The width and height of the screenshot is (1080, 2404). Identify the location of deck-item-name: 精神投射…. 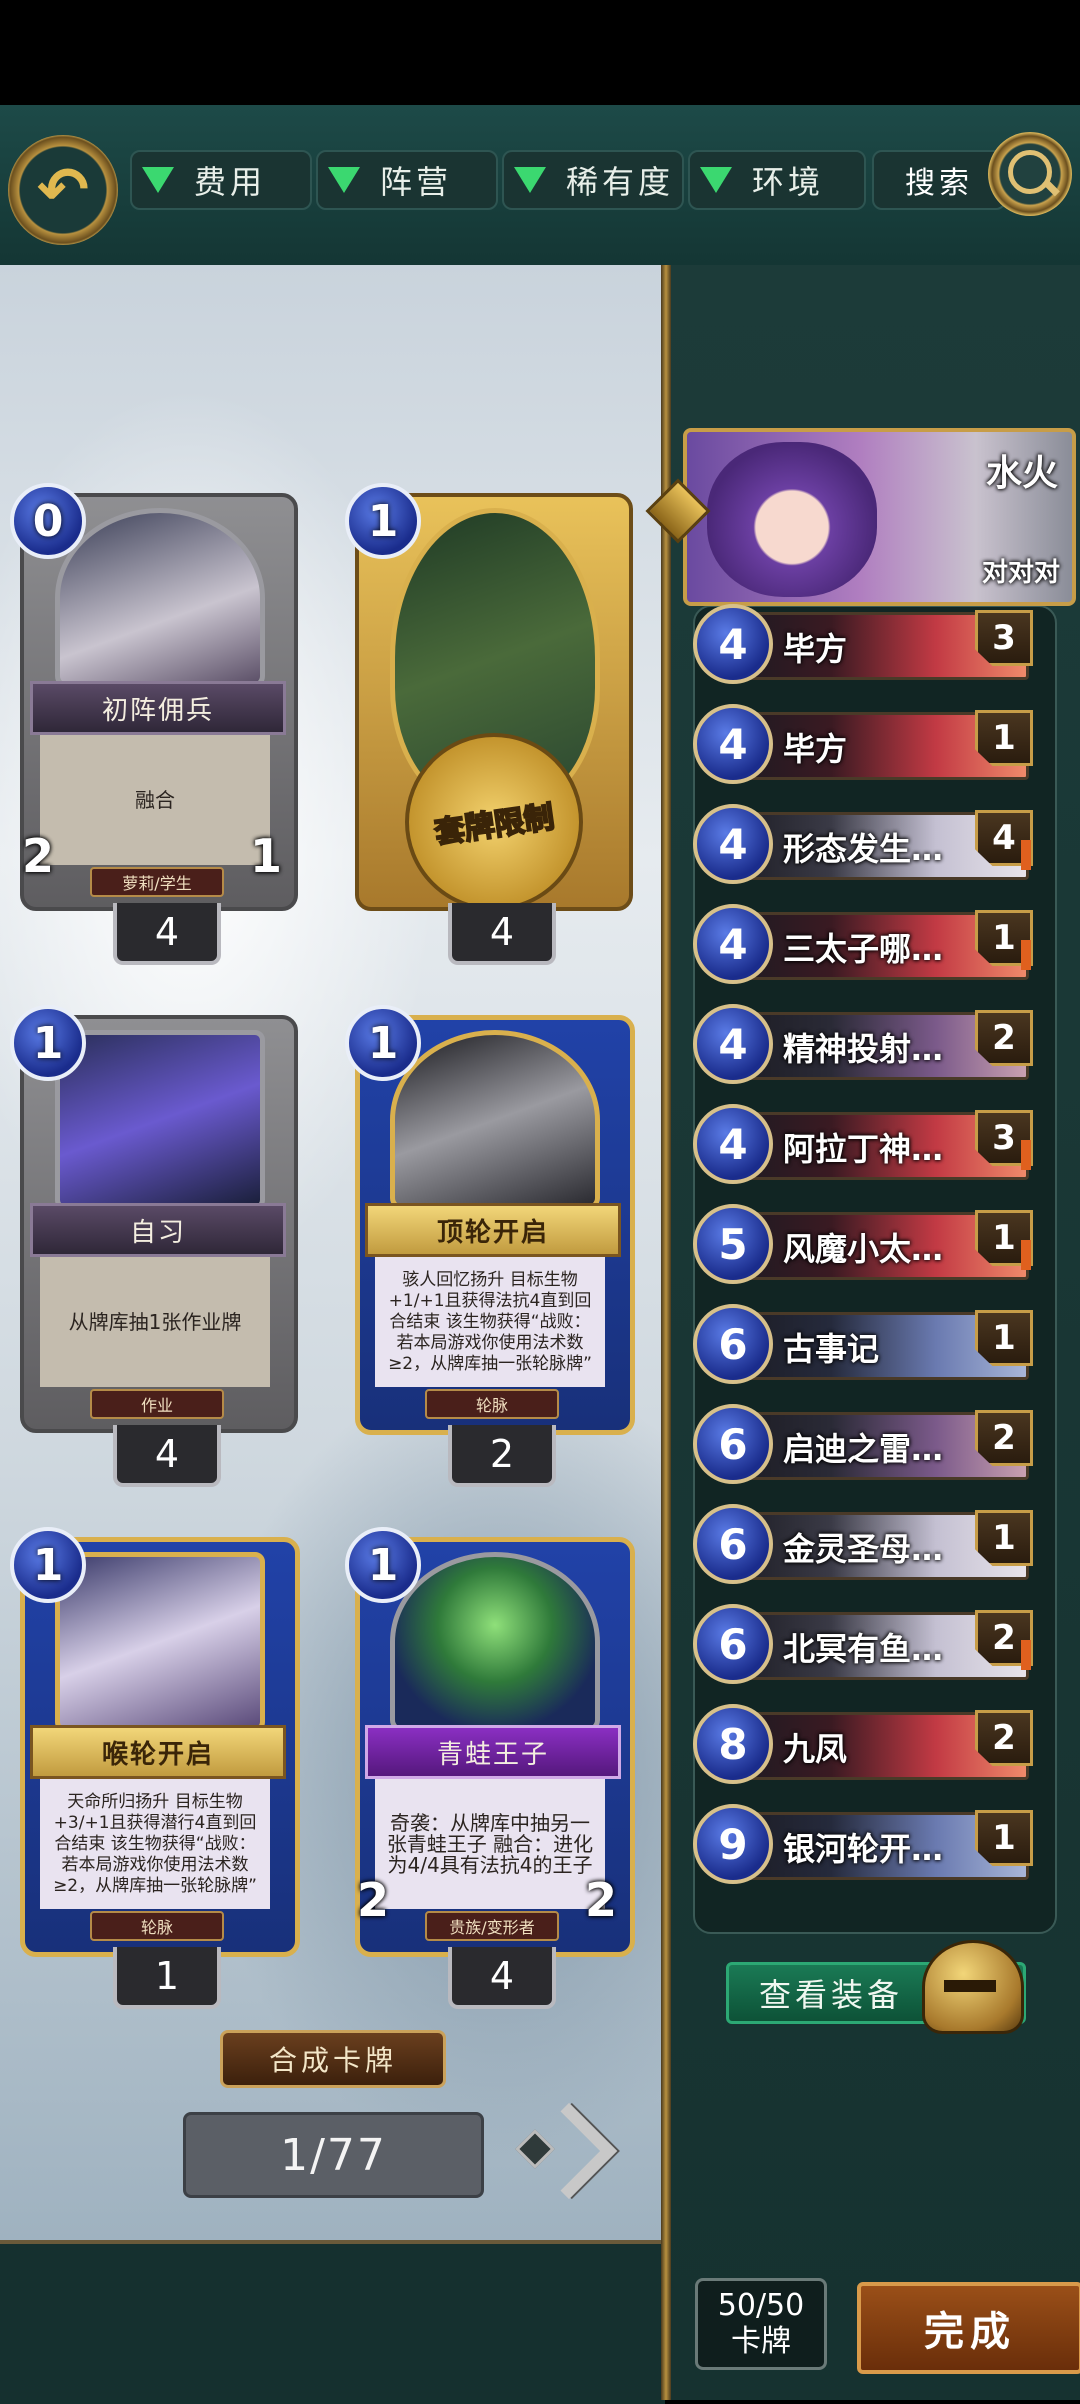
(863, 1049).